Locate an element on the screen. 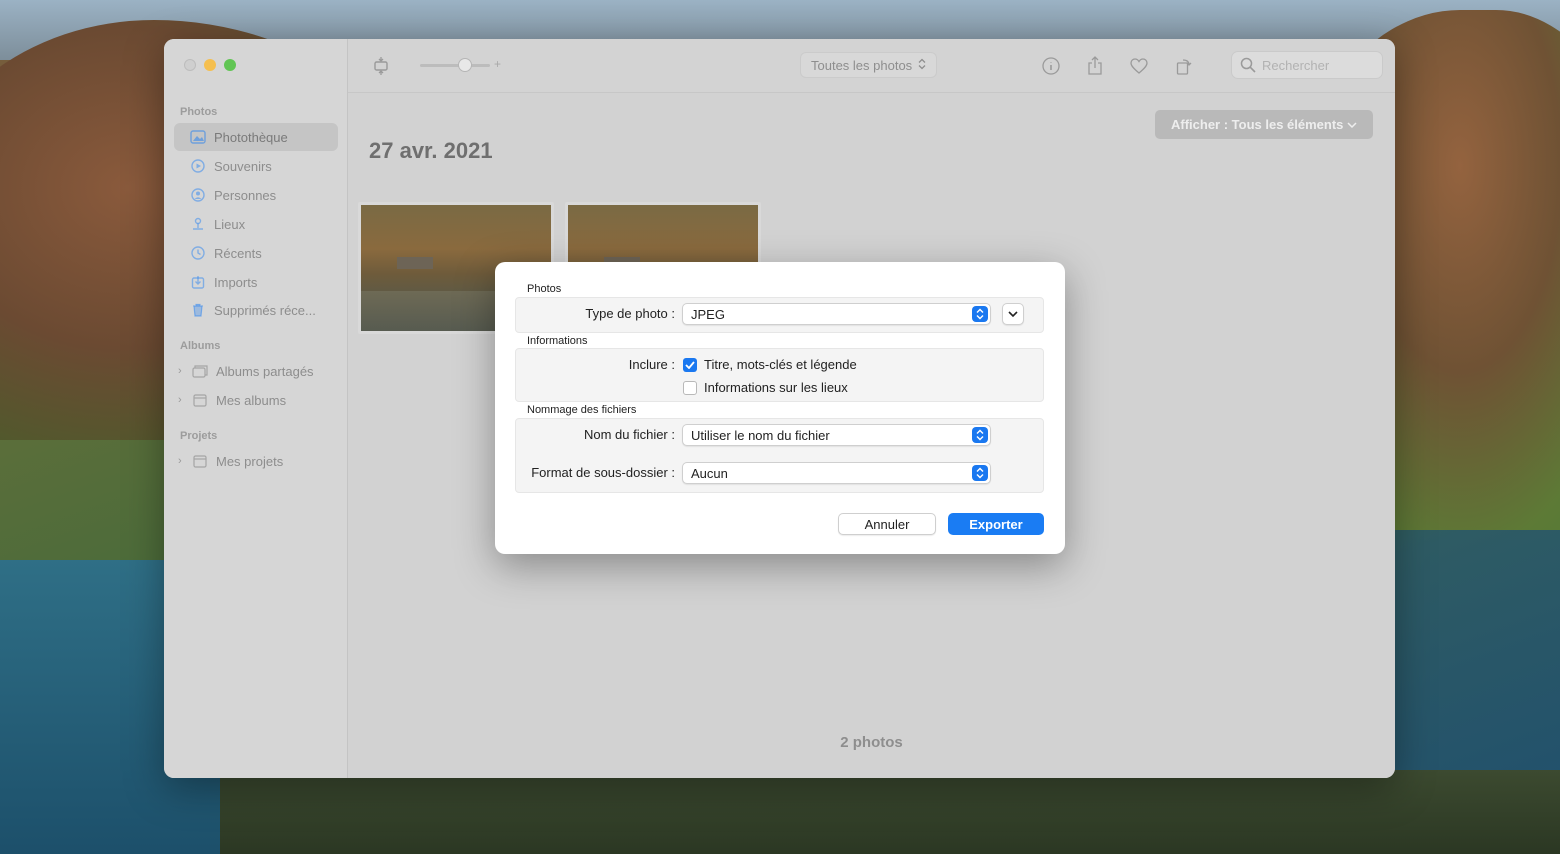 The height and width of the screenshot is (854, 1560). subfolder-select: Aucun is located at coordinates (836, 473).